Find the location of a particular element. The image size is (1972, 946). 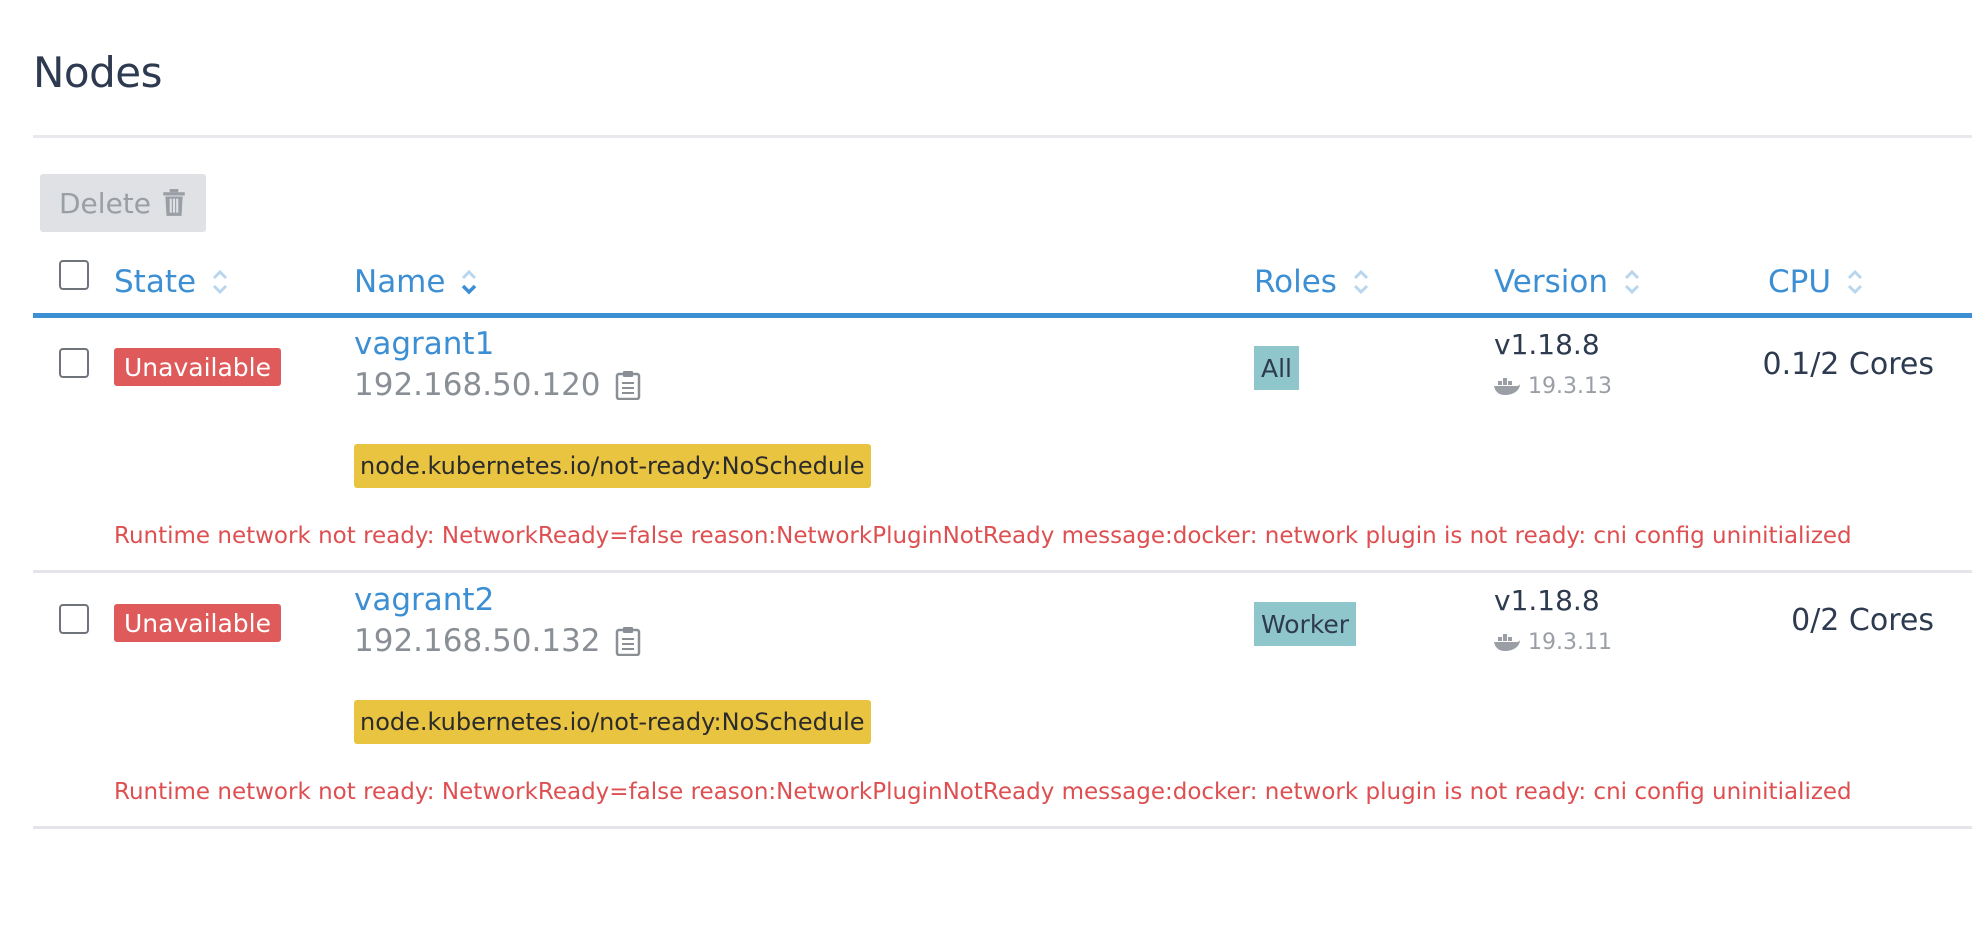

column-header-roles-label: Roles is located at coordinates (1295, 282).